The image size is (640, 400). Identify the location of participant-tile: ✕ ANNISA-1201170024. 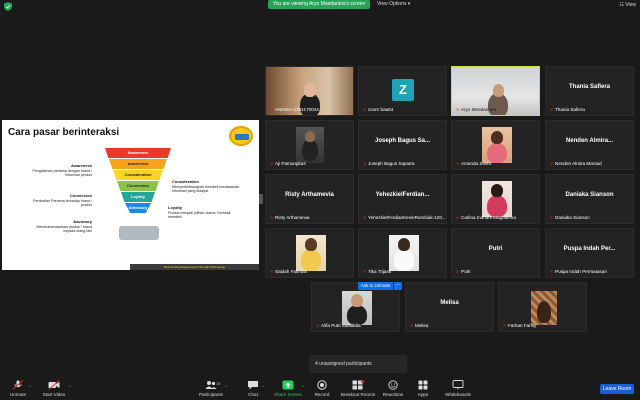
(309, 91).